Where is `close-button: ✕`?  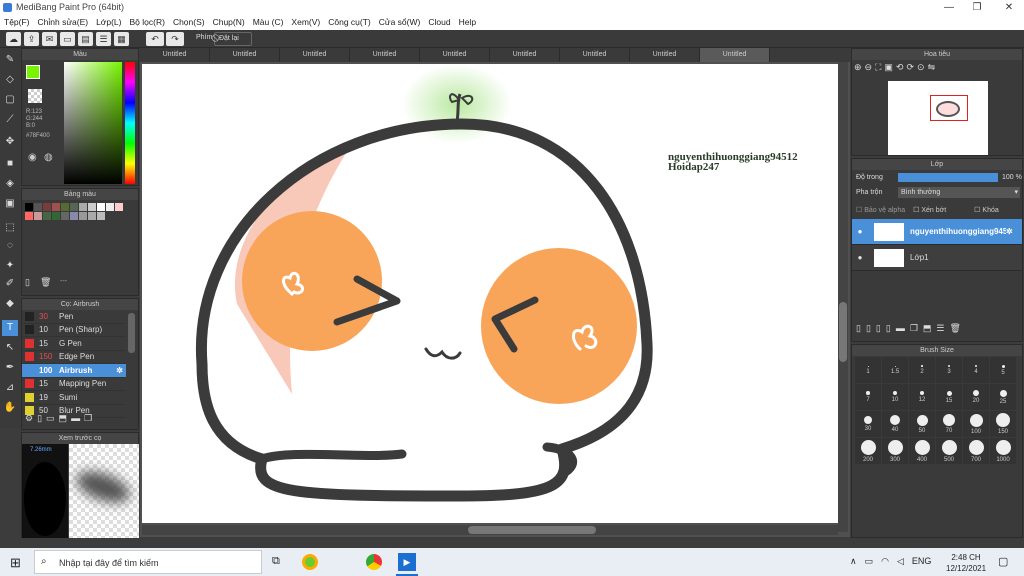 close-button: ✕ is located at coordinates (1009, 7).